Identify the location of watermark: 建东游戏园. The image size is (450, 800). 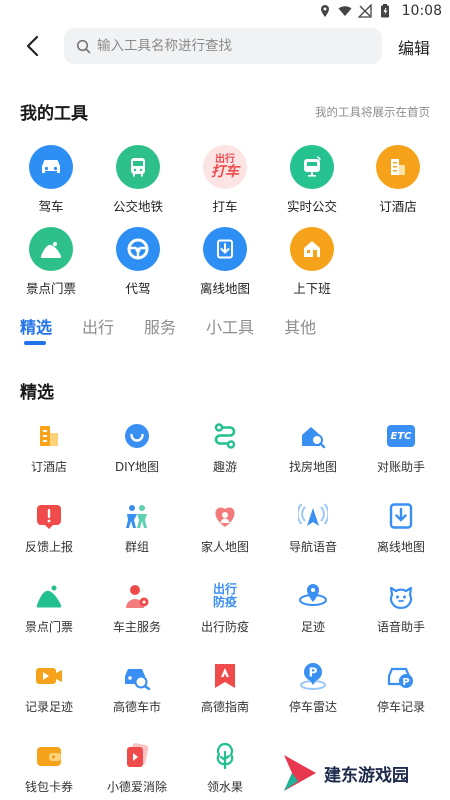
(366, 773).